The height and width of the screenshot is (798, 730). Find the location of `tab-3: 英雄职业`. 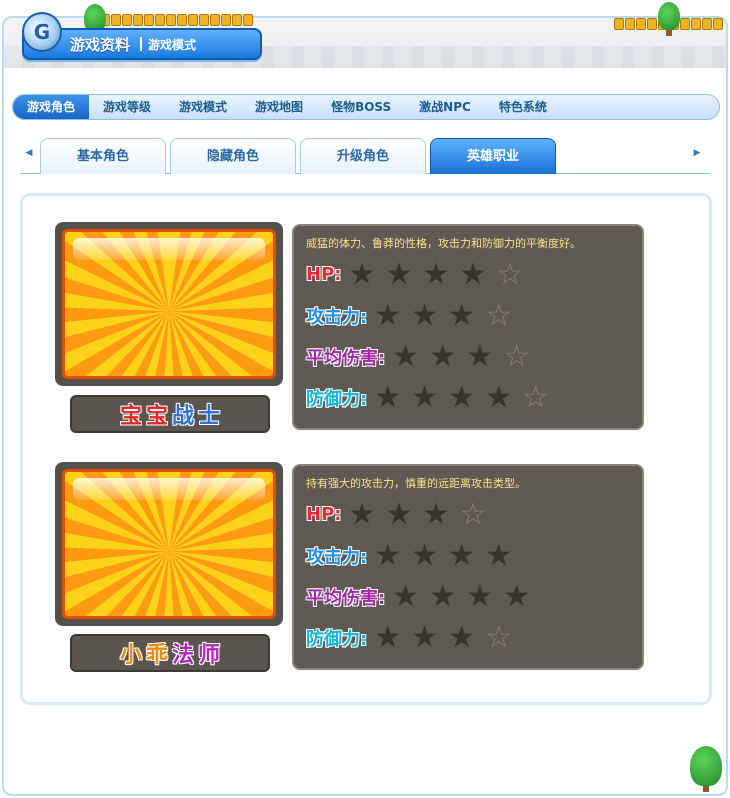

tab-3: 英雄职业 is located at coordinates (493, 156).